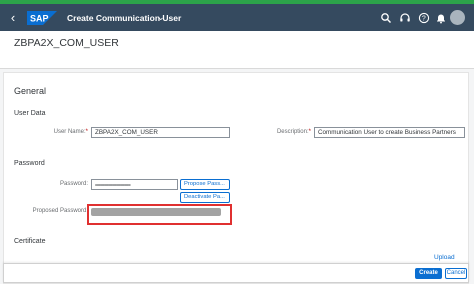 Image resolution: width=474 pixels, height=284 pixels. Describe the element at coordinates (236, 273) in the screenshot. I see `footer-toolbar: Create Cancel` at that location.